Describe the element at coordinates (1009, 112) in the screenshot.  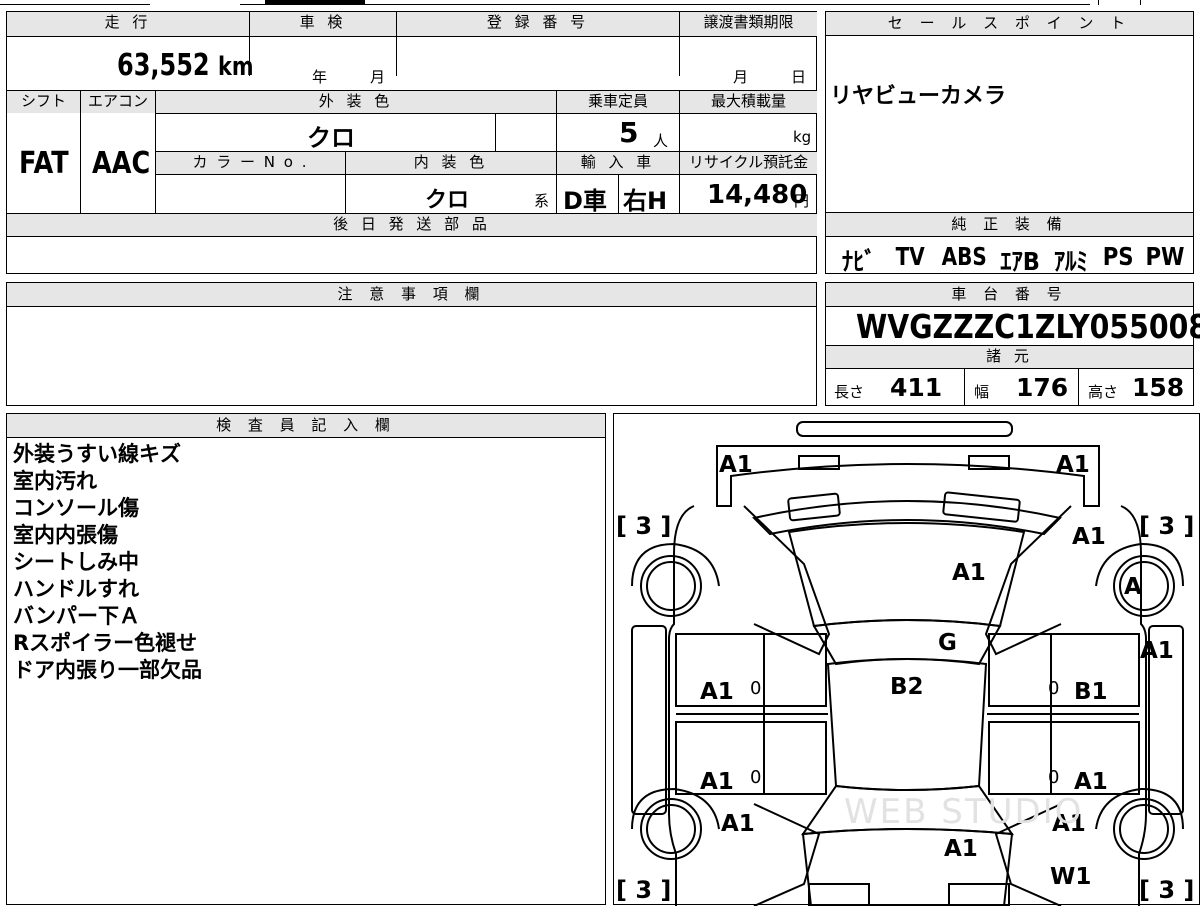
I see `sales-point-box: セ ー ル ス ポ イ ン ト リヤビューカメラ` at that location.